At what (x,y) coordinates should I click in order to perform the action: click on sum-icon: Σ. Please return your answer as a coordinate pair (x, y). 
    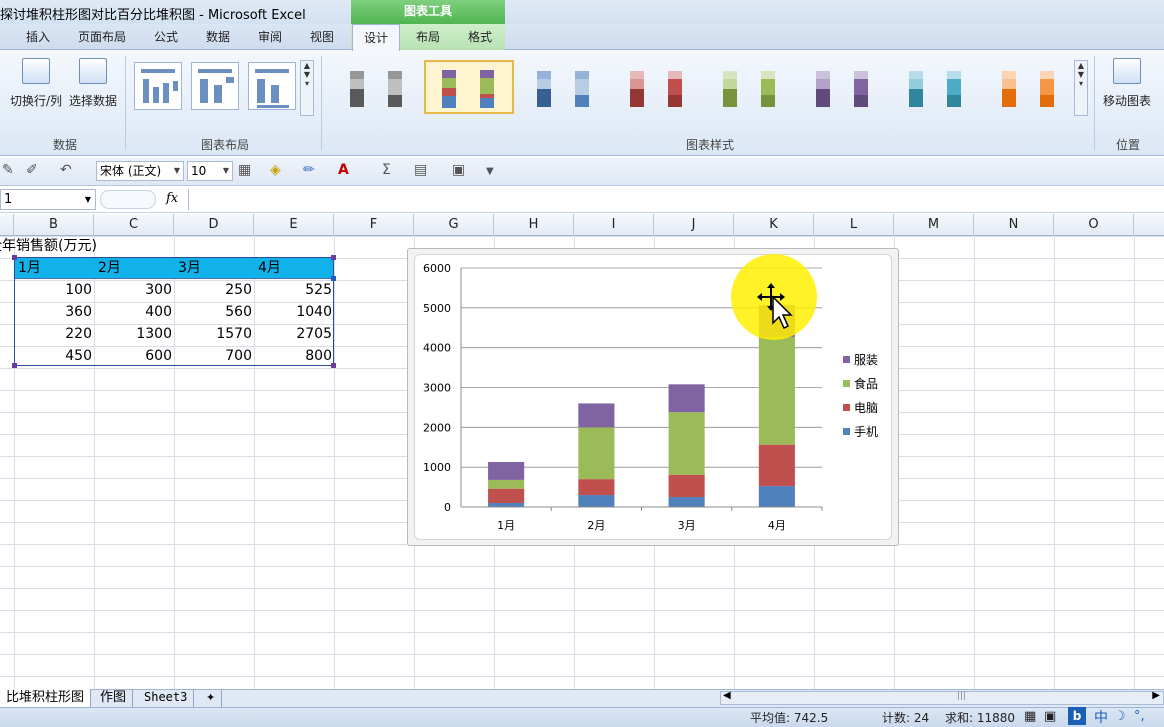
    Looking at the image, I should click on (386, 170).